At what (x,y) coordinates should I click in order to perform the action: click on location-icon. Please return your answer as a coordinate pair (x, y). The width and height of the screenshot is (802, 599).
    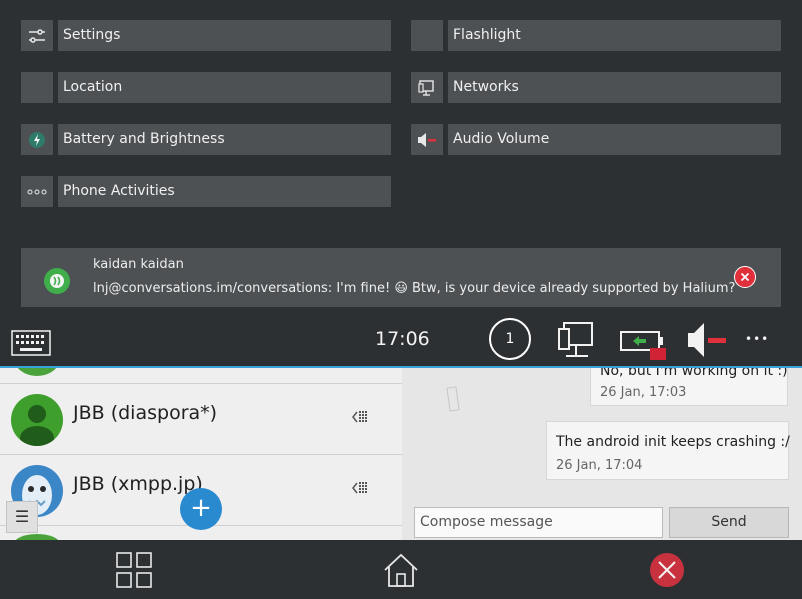
    Looking at the image, I should click on (37, 87).